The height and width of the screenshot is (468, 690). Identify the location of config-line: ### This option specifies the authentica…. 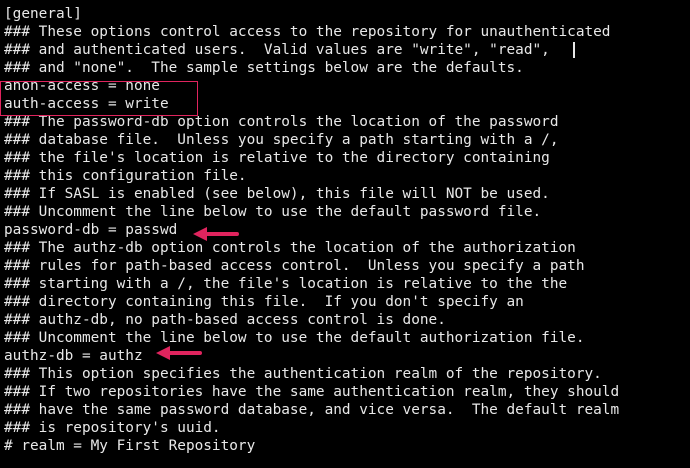
(303, 374).